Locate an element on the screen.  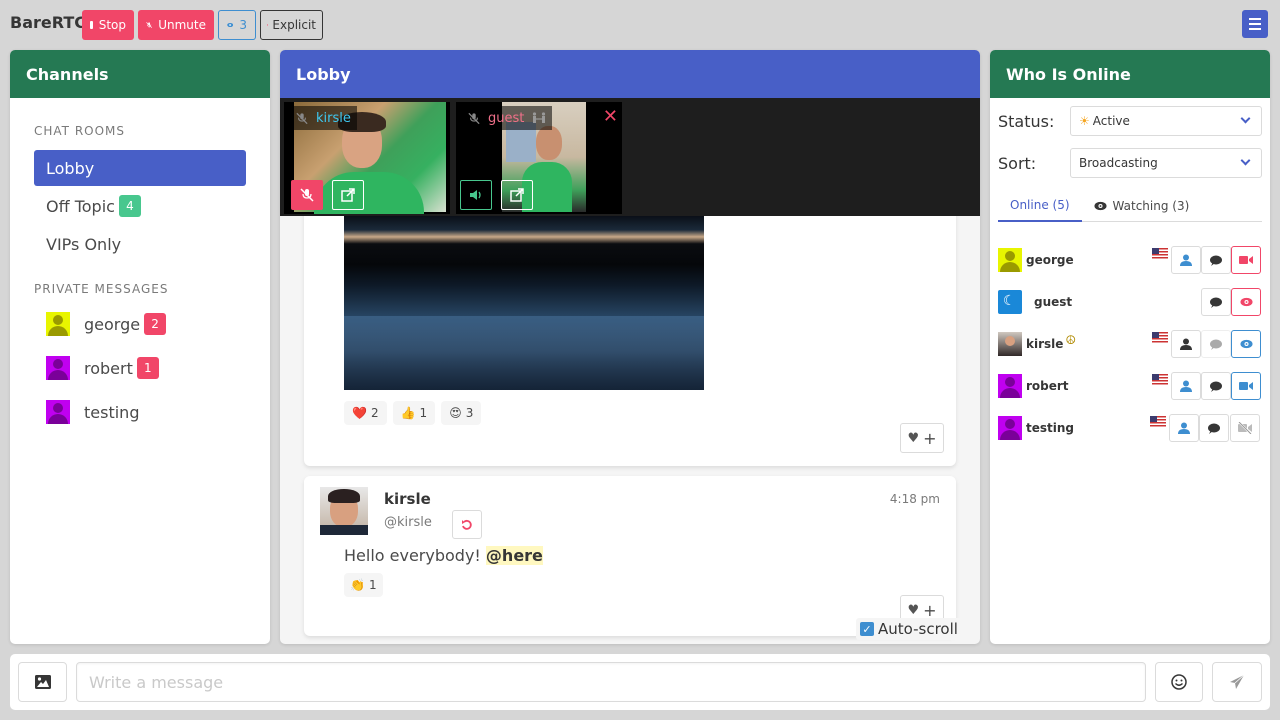
online-username: george is located at coordinates (1050, 260).